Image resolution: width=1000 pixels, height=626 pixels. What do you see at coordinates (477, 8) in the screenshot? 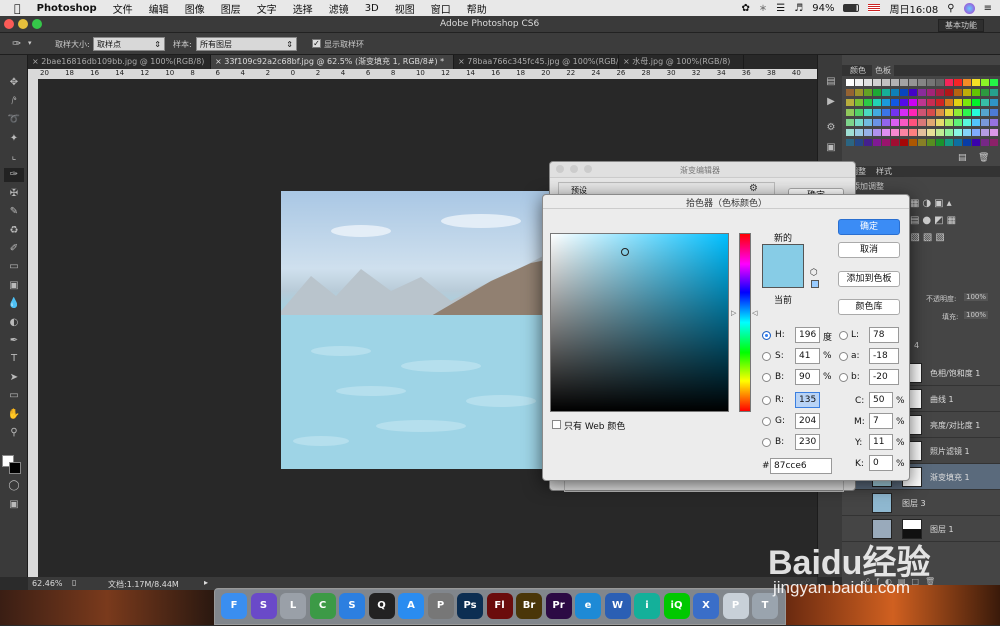
I see `menu-help: 帮助` at bounding box center [477, 8].